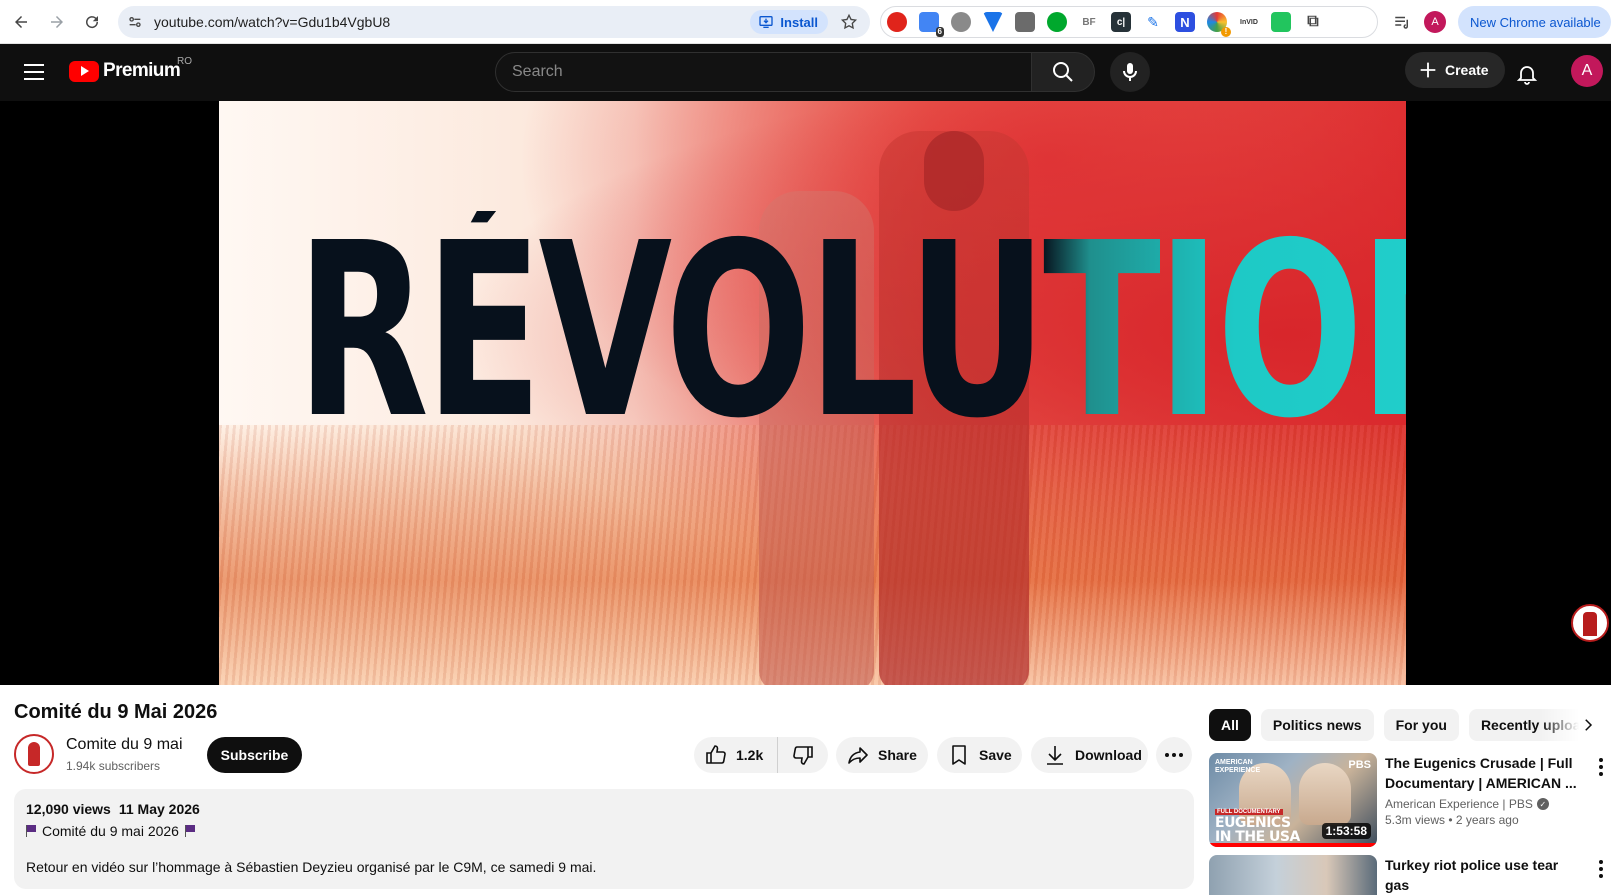 The image size is (1611, 895). I want to click on search-input, so click(771, 72).